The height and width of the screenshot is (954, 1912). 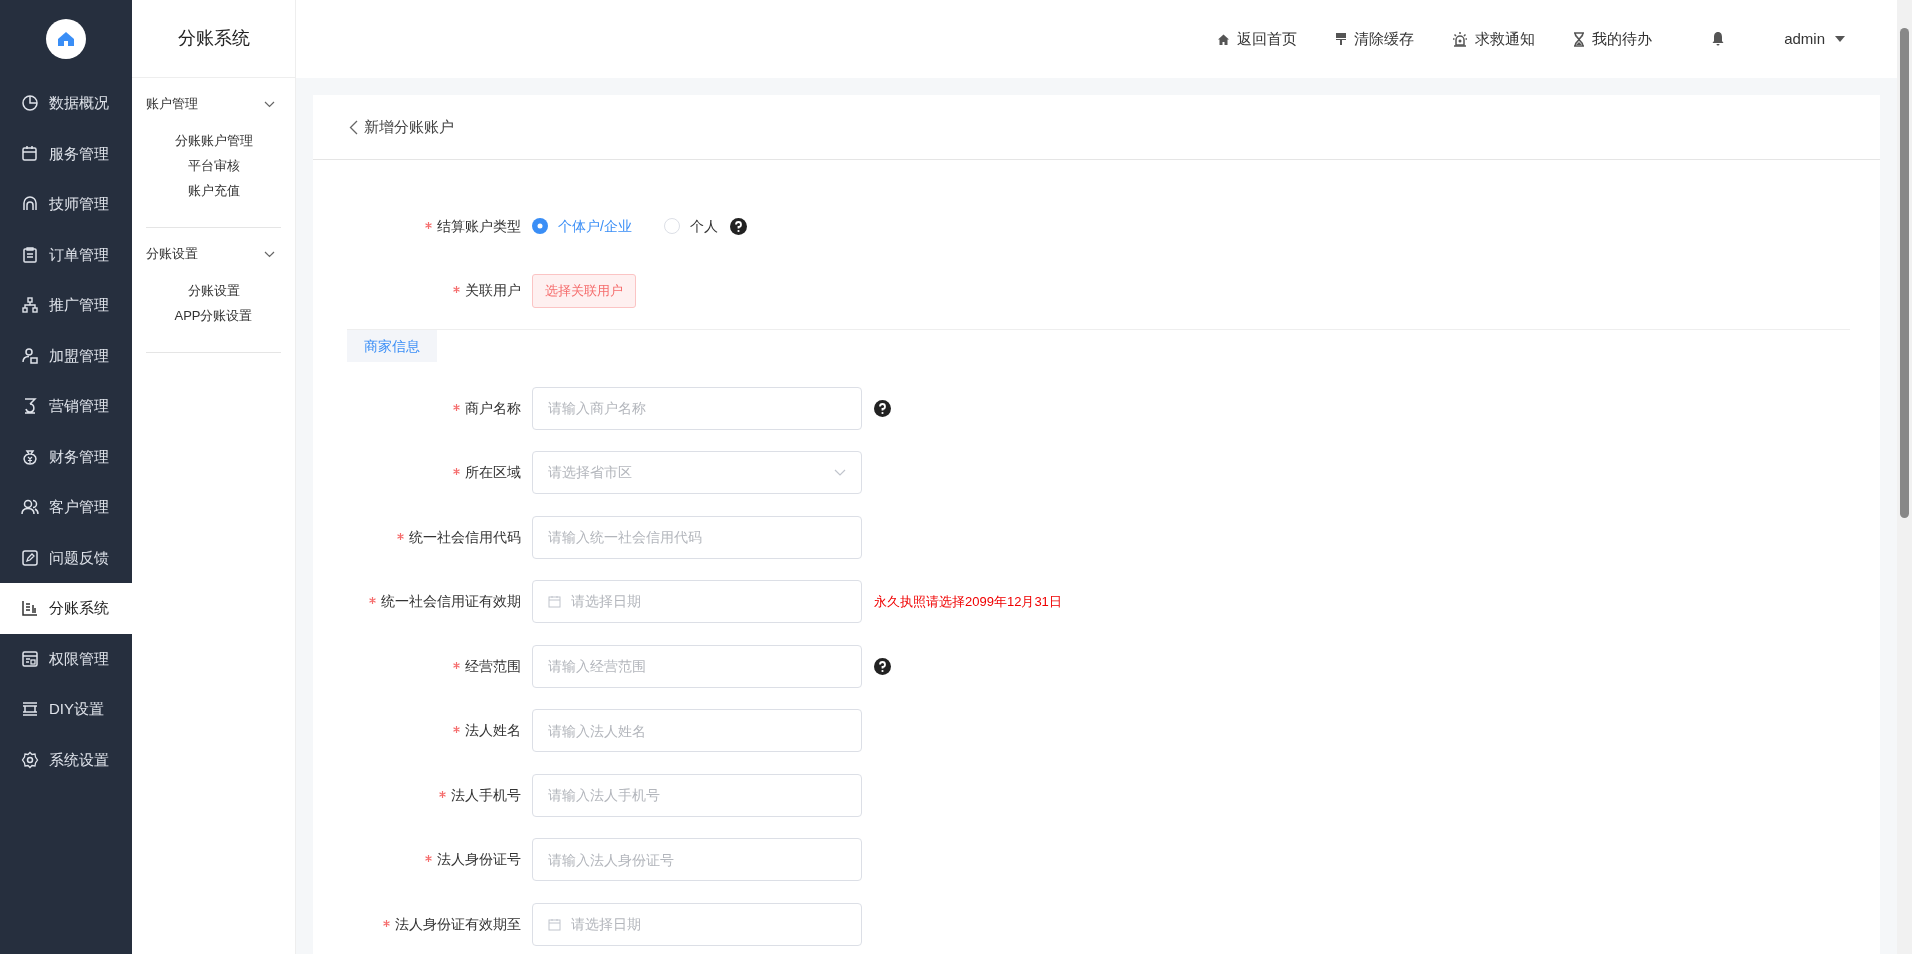 I want to click on sidebar-item: 系统设置, so click(x=66, y=759).